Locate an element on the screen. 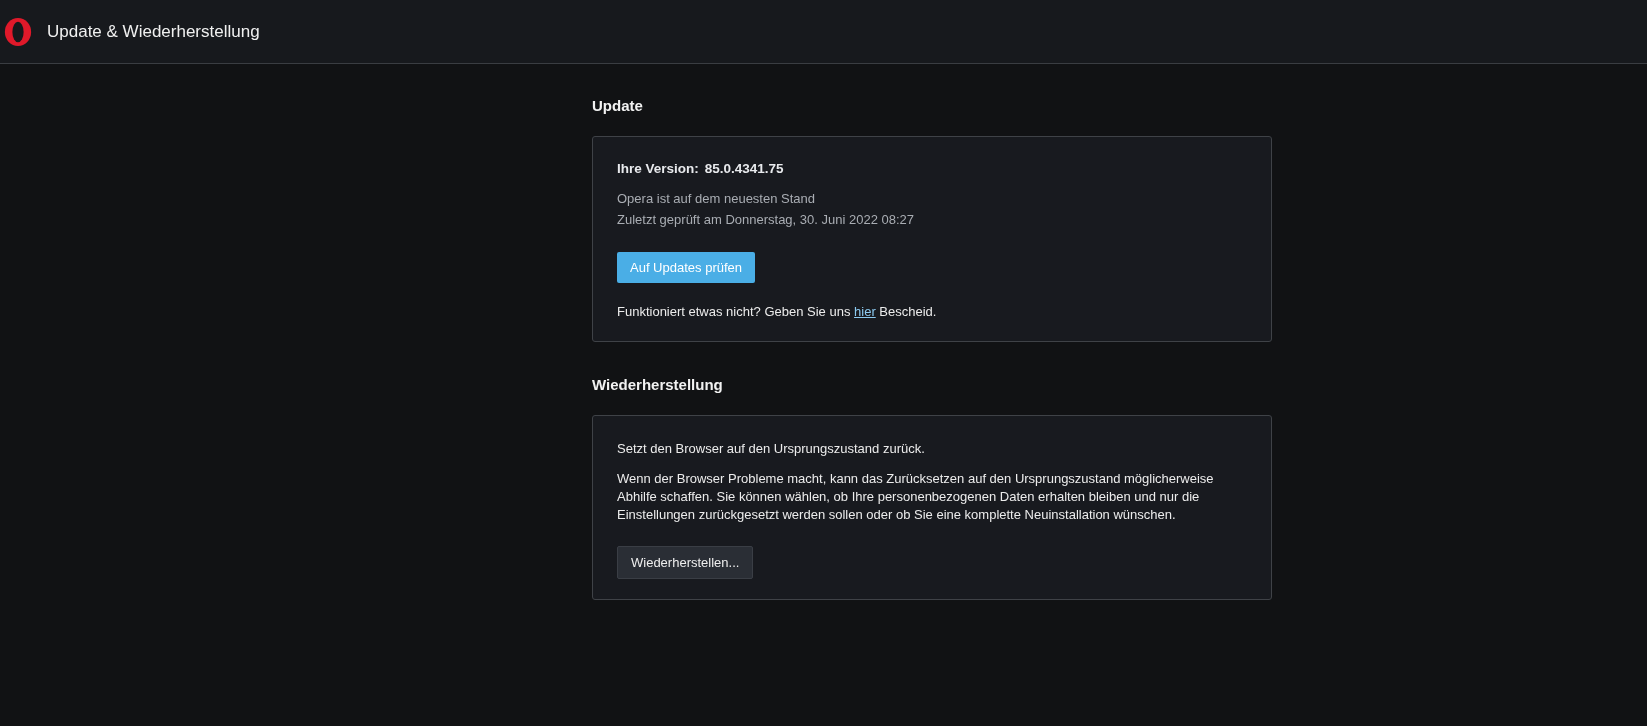 The image size is (1647, 726). feedback-text: Funktioniert etwas nicht? Geben Sie uns hier Bescheid. is located at coordinates (777, 312).